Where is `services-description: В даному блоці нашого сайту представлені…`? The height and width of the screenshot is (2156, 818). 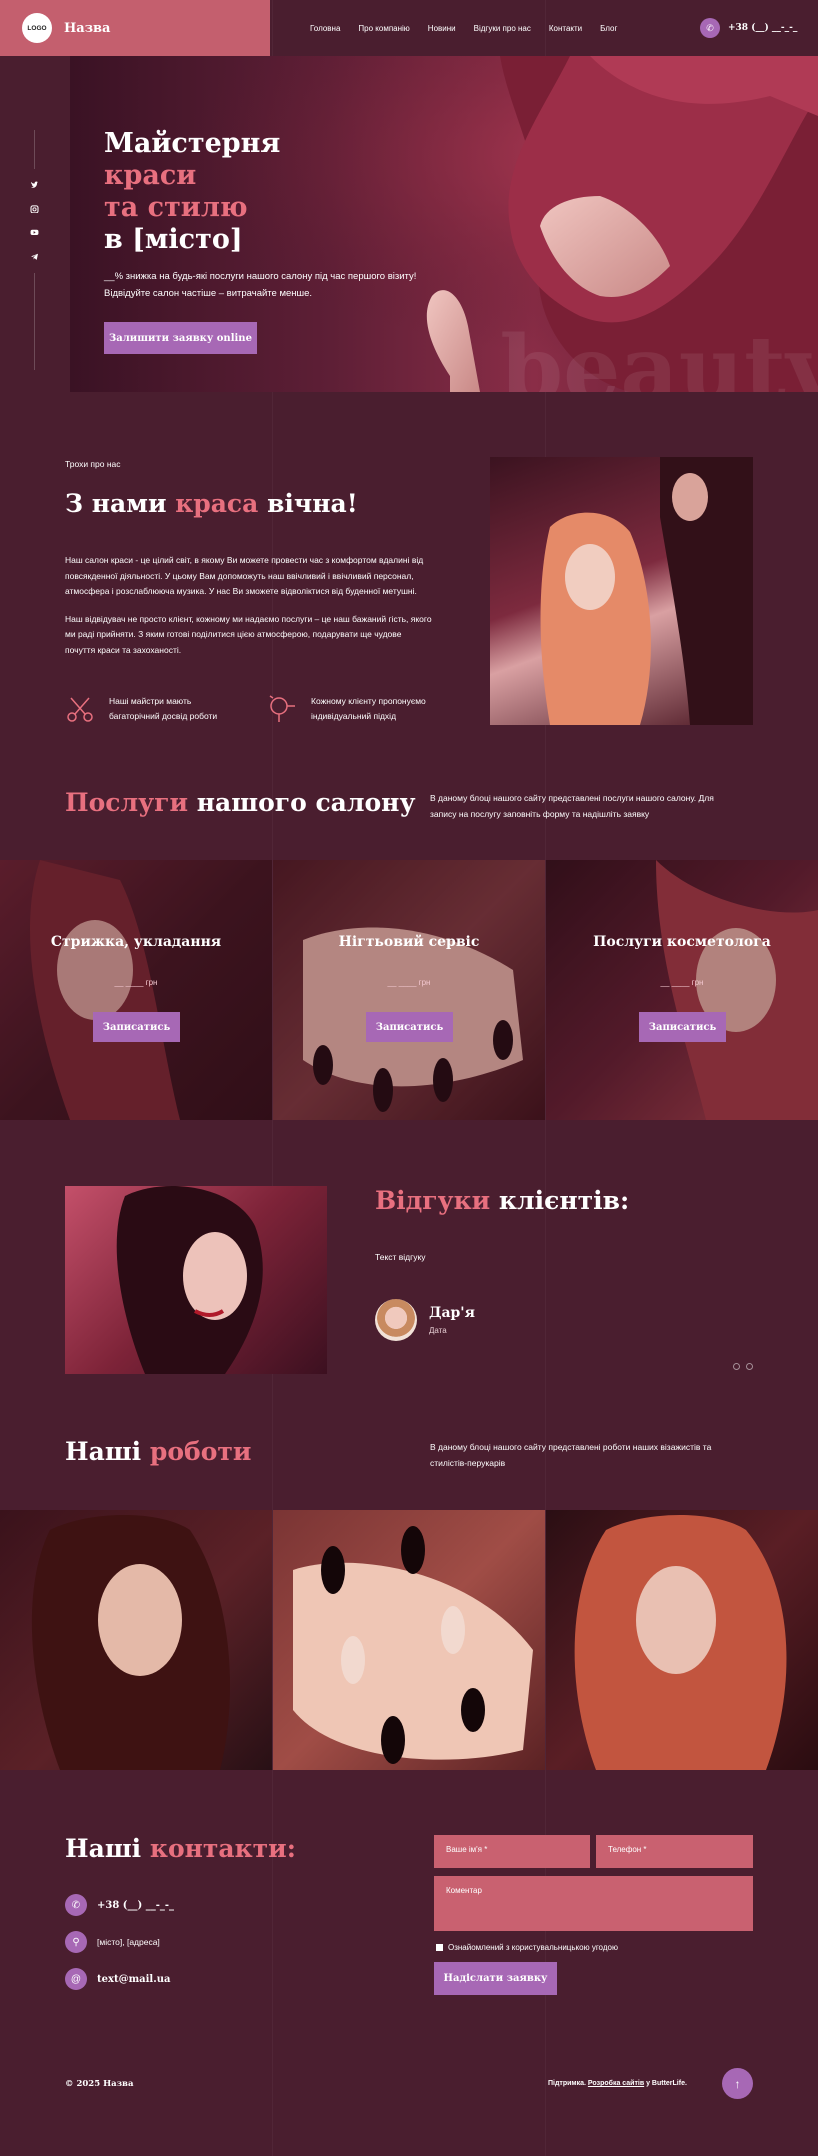
services-description: В даному блоці нашого сайту представлені… is located at coordinates (572, 806).